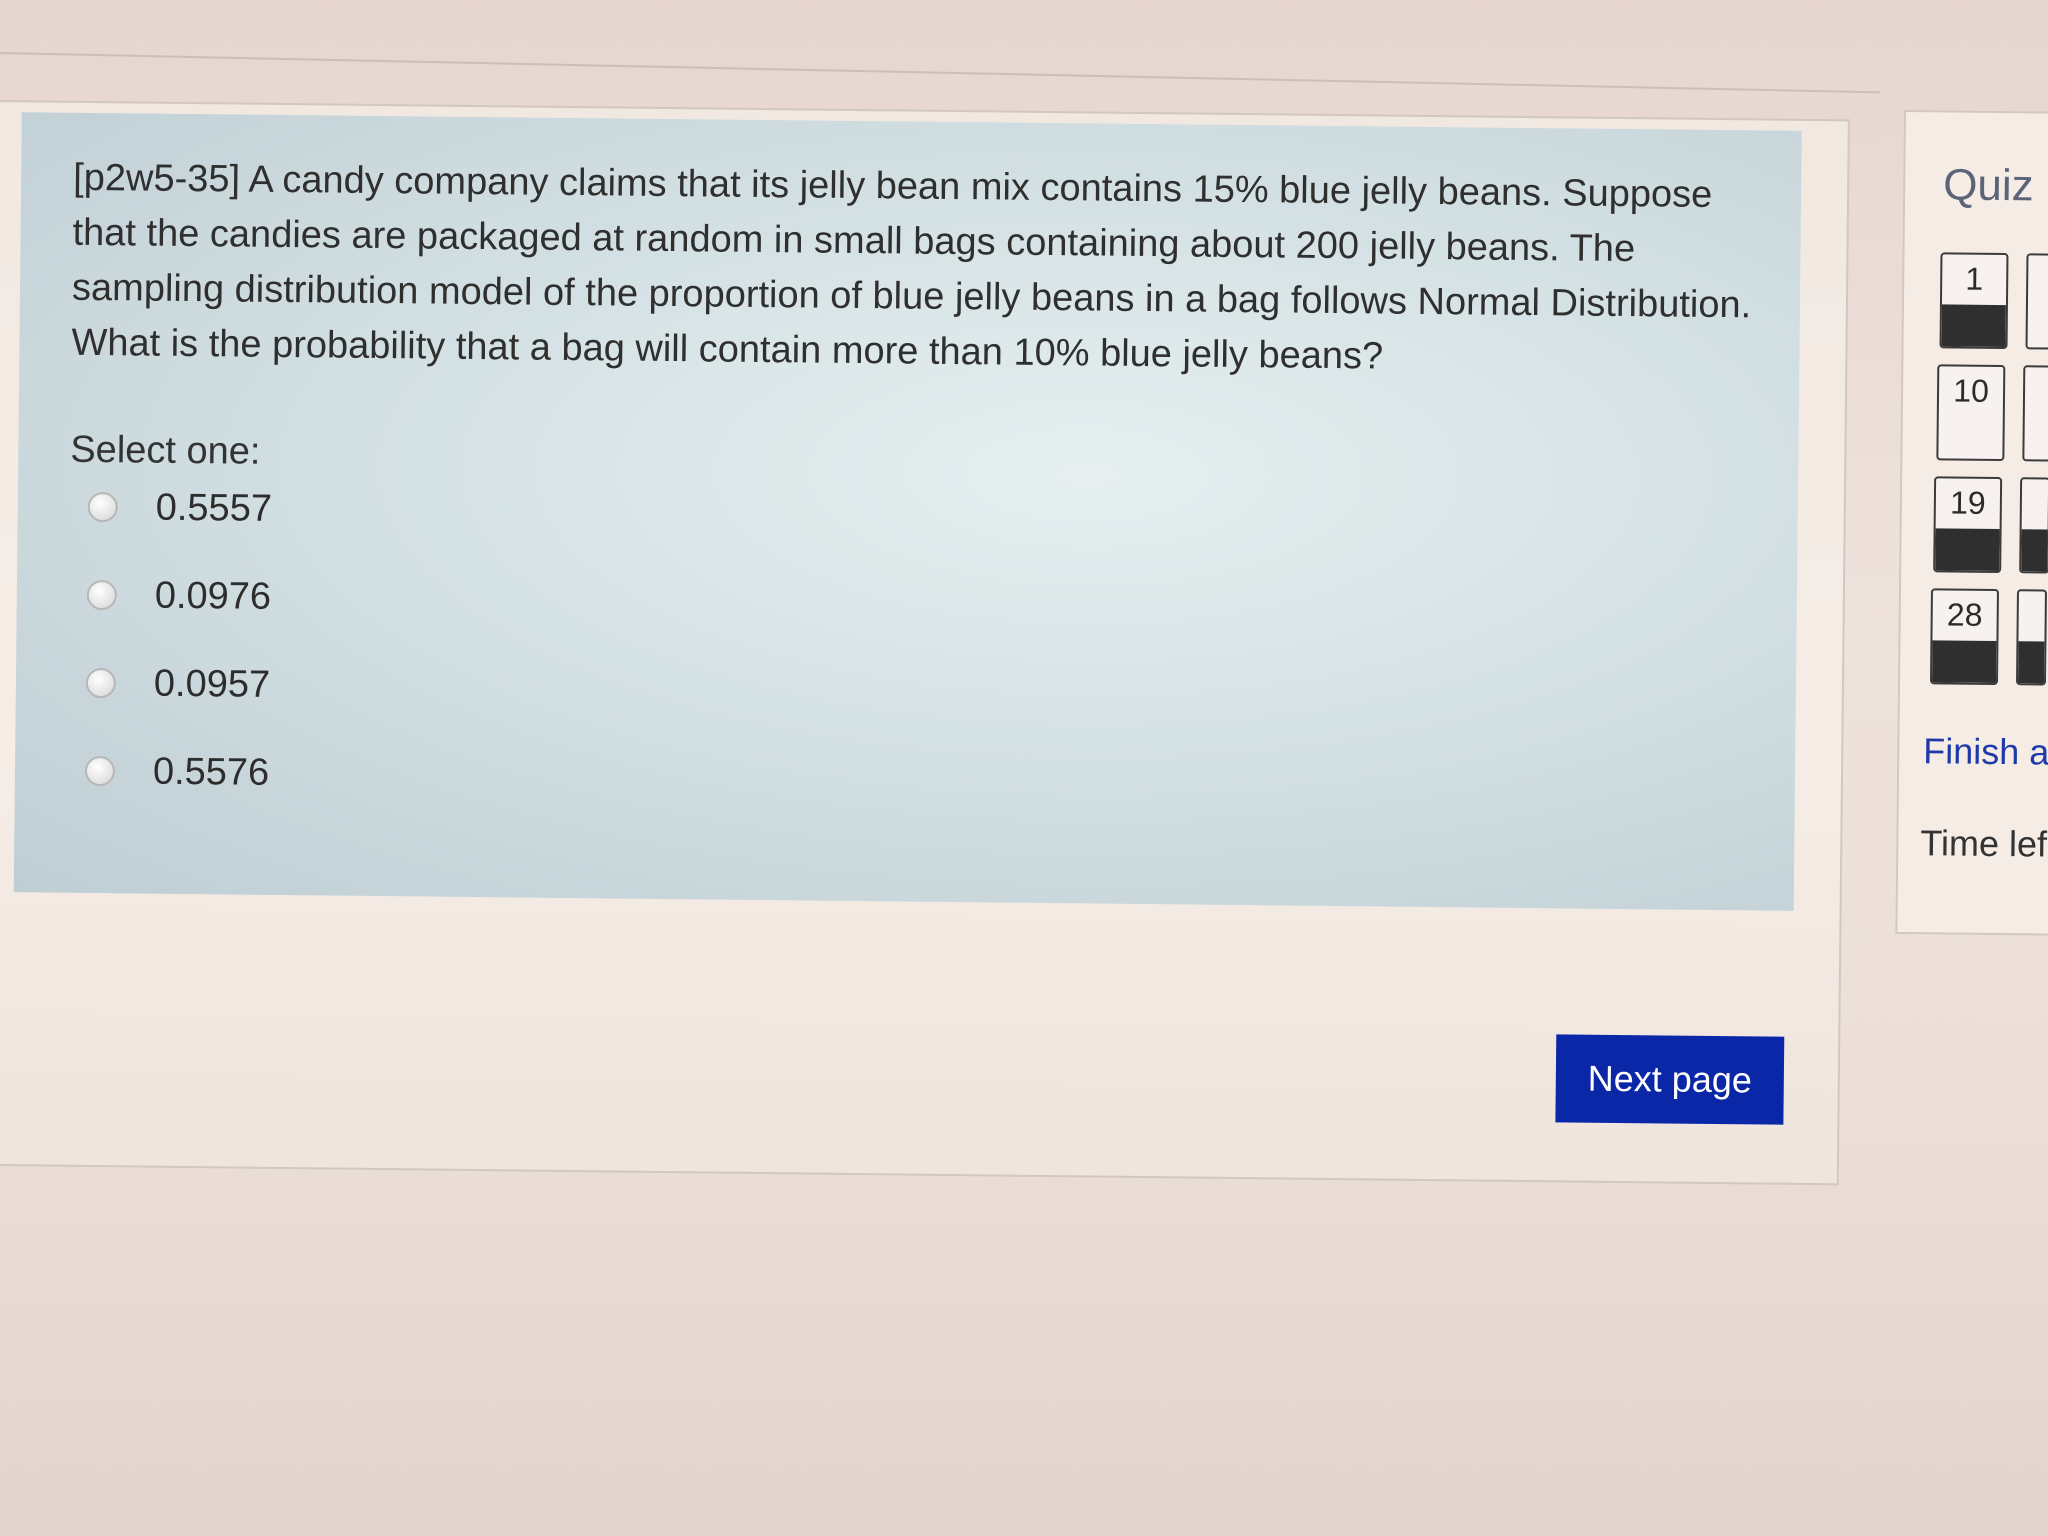 The height and width of the screenshot is (1536, 2048). What do you see at coordinates (213, 596) in the screenshot?
I see `answer-option-label: 0.0976` at bounding box center [213, 596].